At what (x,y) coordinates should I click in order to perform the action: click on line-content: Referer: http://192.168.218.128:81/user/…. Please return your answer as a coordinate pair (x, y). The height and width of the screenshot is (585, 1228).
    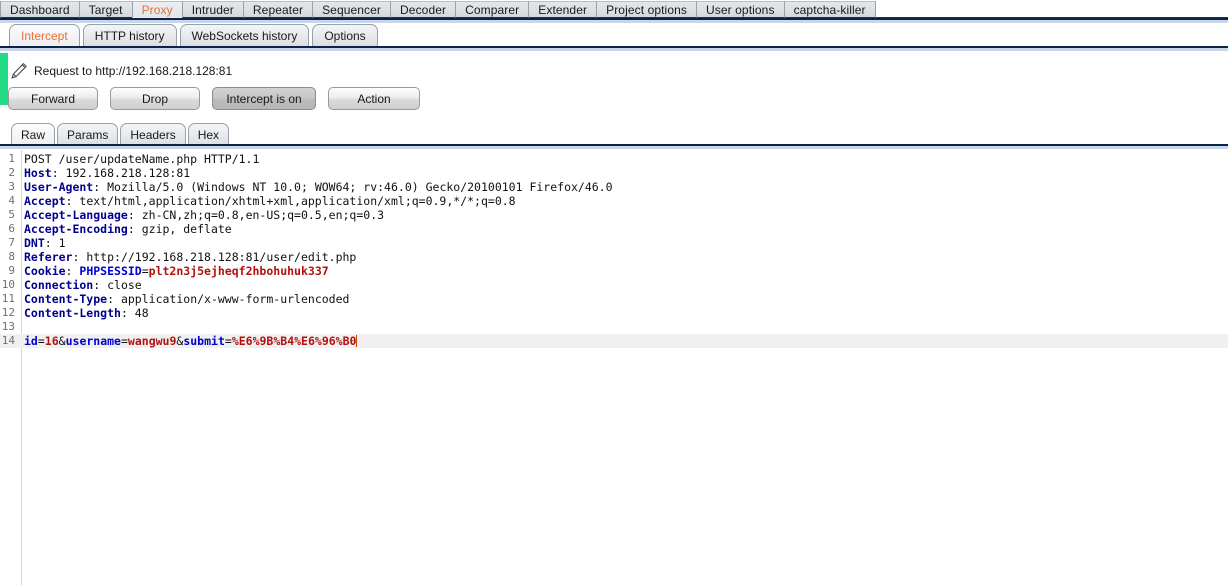
    Looking at the image, I should click on (187, 257).